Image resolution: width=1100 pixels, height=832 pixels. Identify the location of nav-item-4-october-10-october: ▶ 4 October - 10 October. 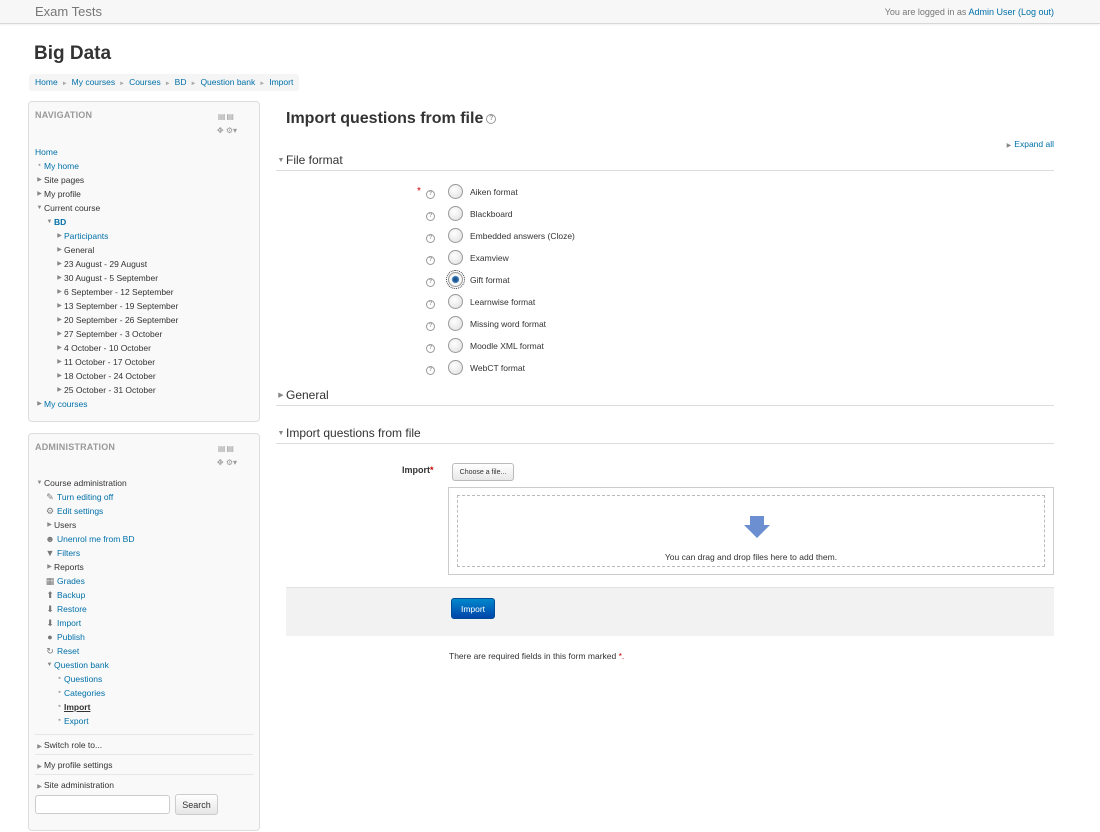
(144, 347).